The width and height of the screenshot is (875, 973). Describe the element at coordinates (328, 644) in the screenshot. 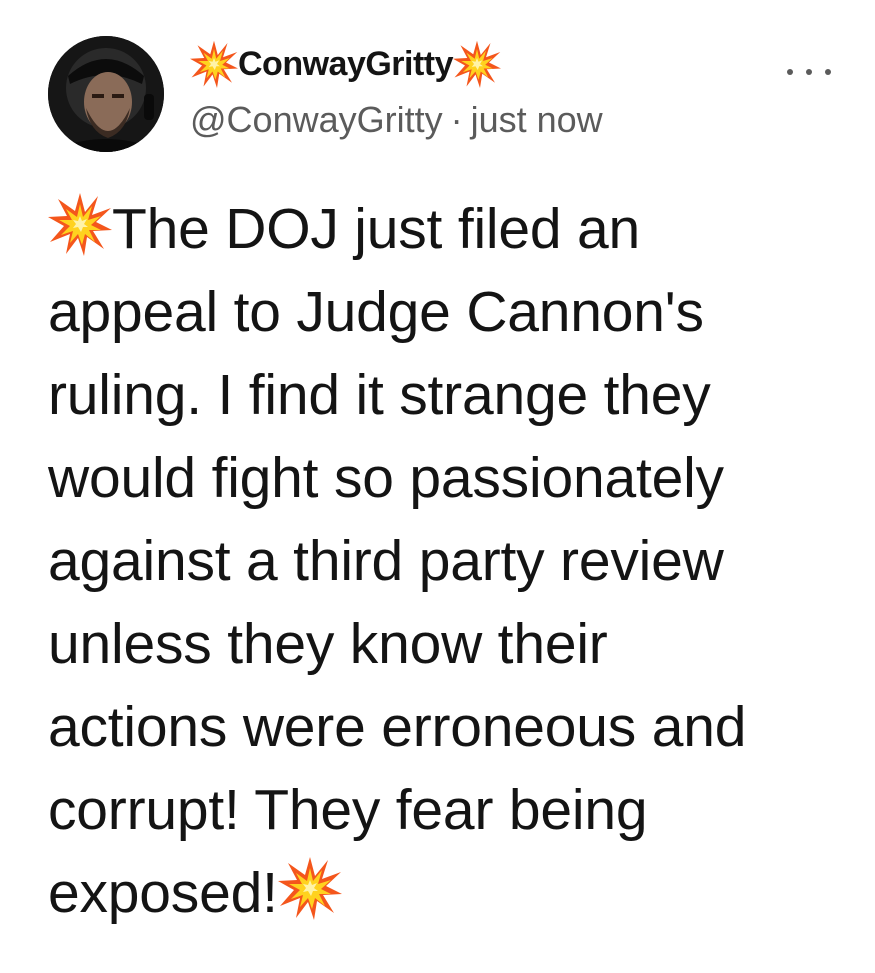

I see `tweet-line: unless they know their` at that location.